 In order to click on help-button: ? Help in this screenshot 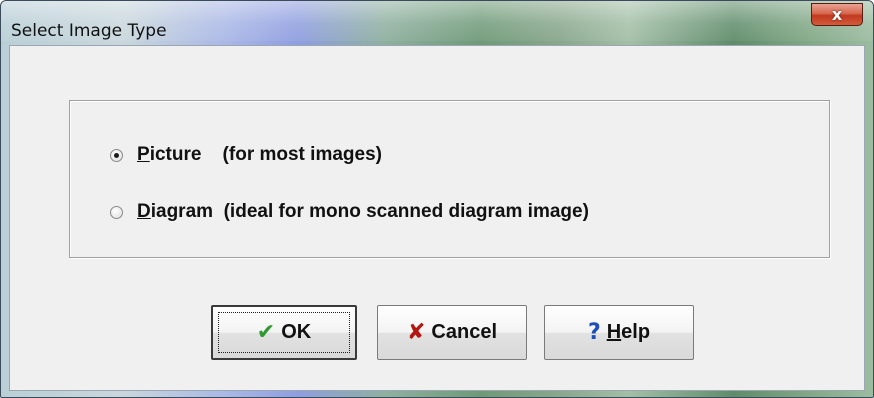, I will do `click(619, 332)`.